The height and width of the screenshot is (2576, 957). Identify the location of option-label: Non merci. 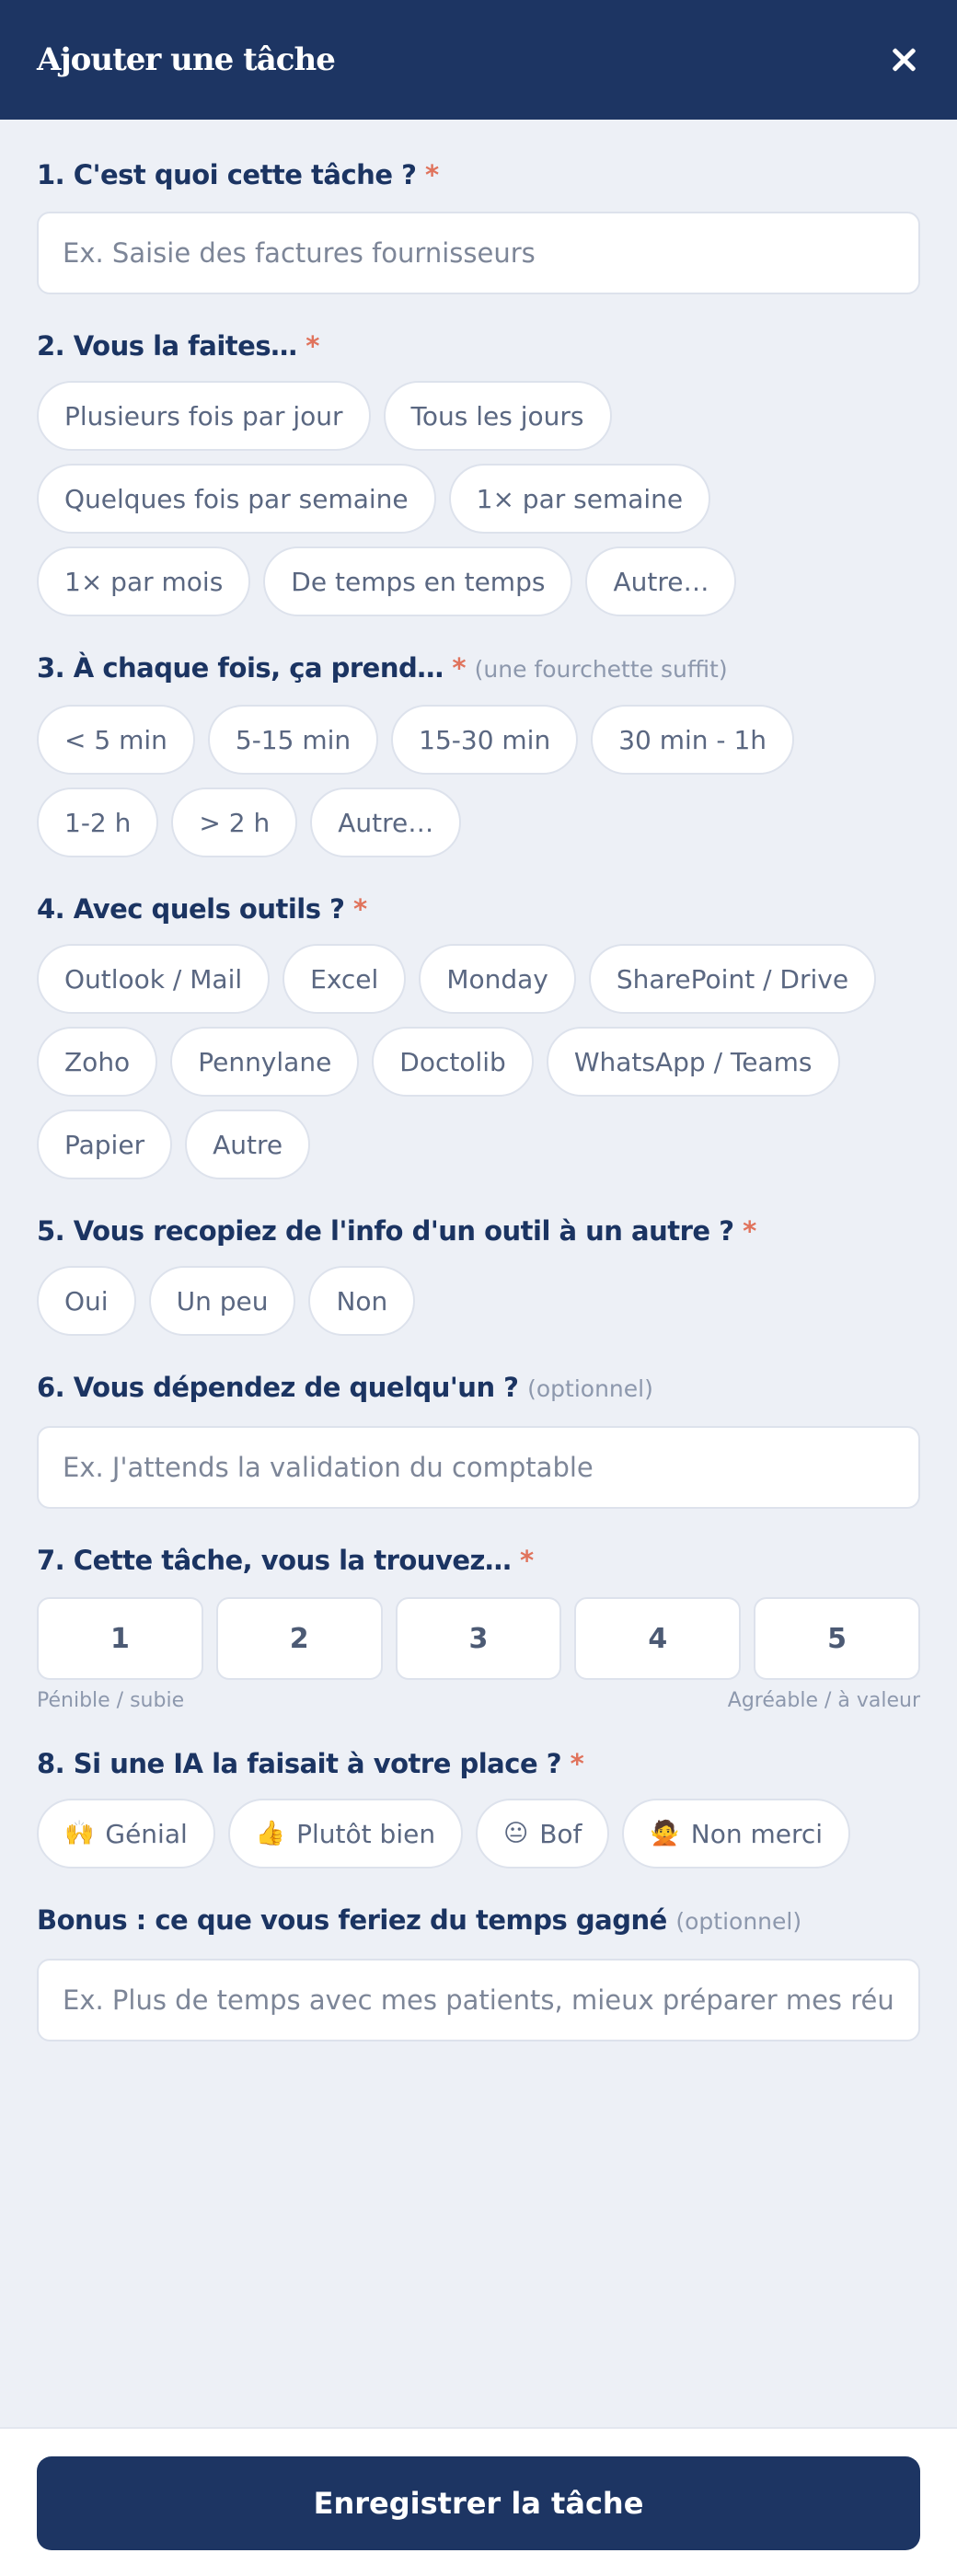
(757, 1833).